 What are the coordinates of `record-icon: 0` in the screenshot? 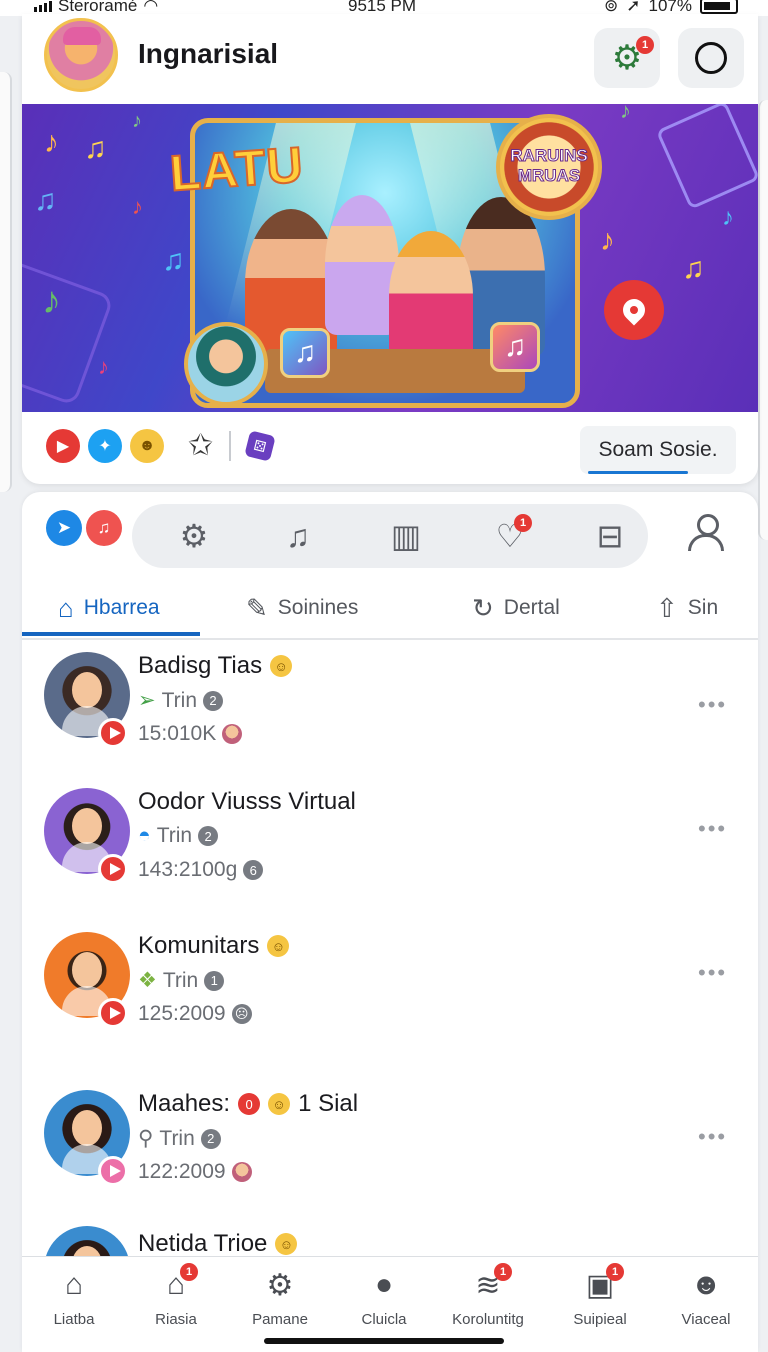 It's located at (249, 1104).